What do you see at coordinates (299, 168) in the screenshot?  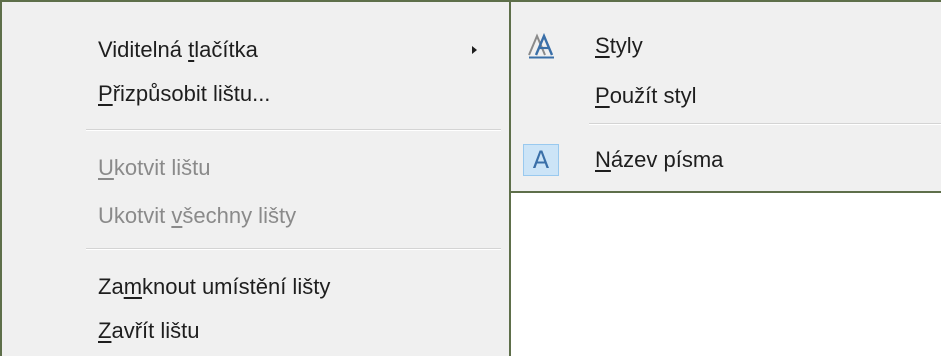 I see `menu-item-dock-toolbar: Ukotvit lištu` at bounding box center [299, 168].